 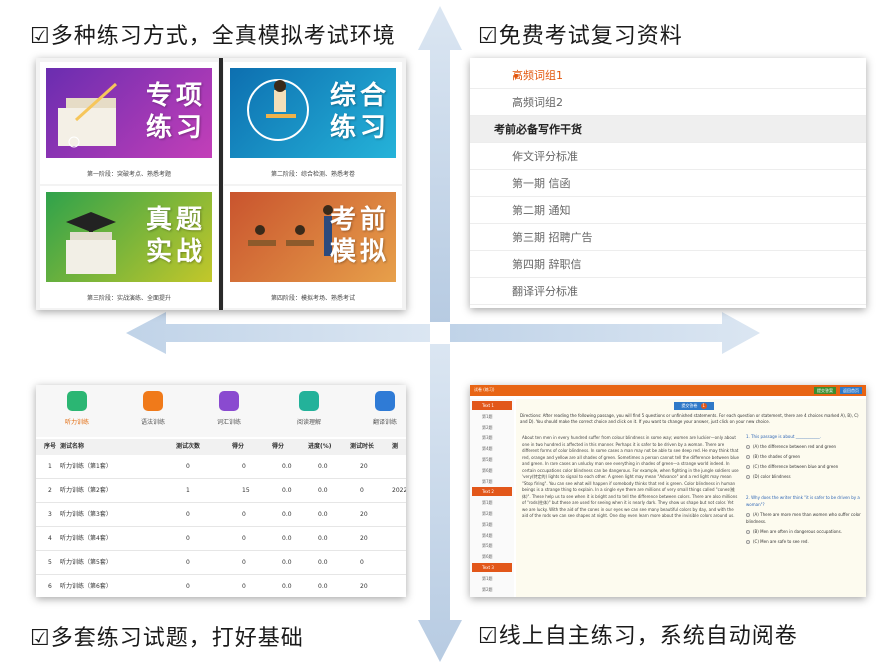 What do you see at coordinates (538, 129) in the screenshot?
I see `materials-item-label: 考前必备写作干货` at bounding box center [538, 129].